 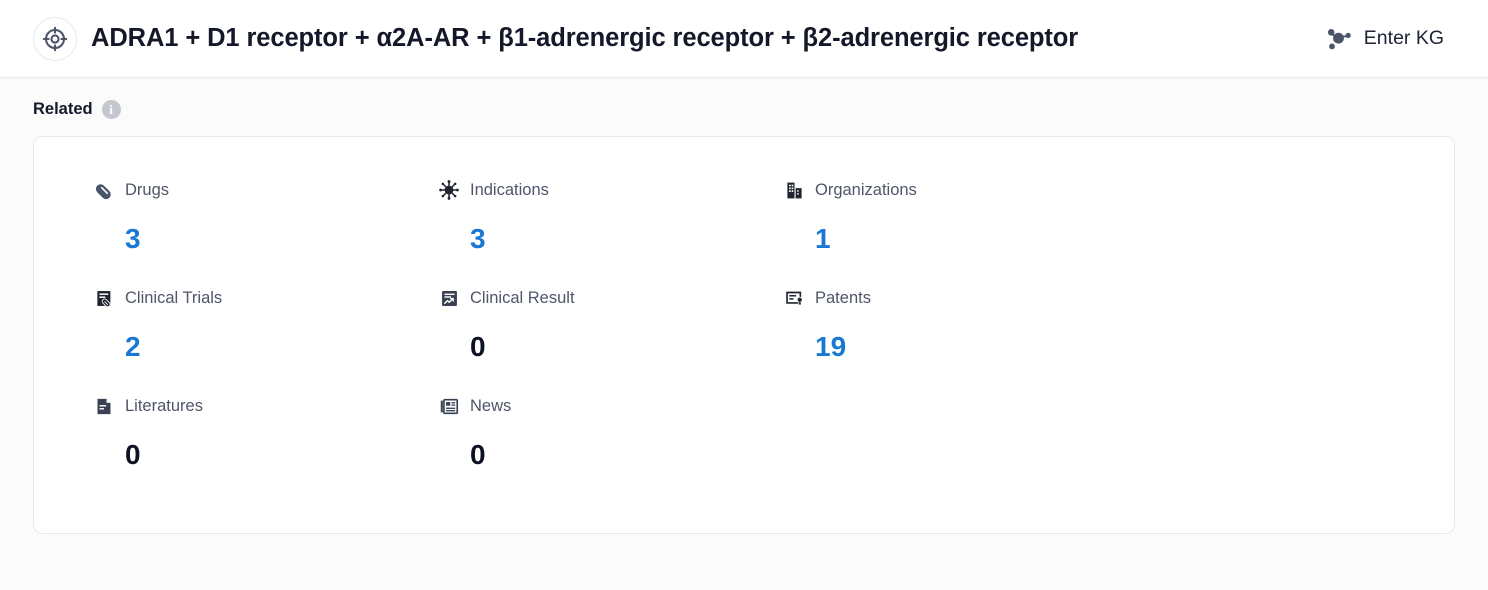 What do you see at coordinates (147, 189) in the screenshot?
I see `stat-label: Drugs` at bounding box center [147, 189].